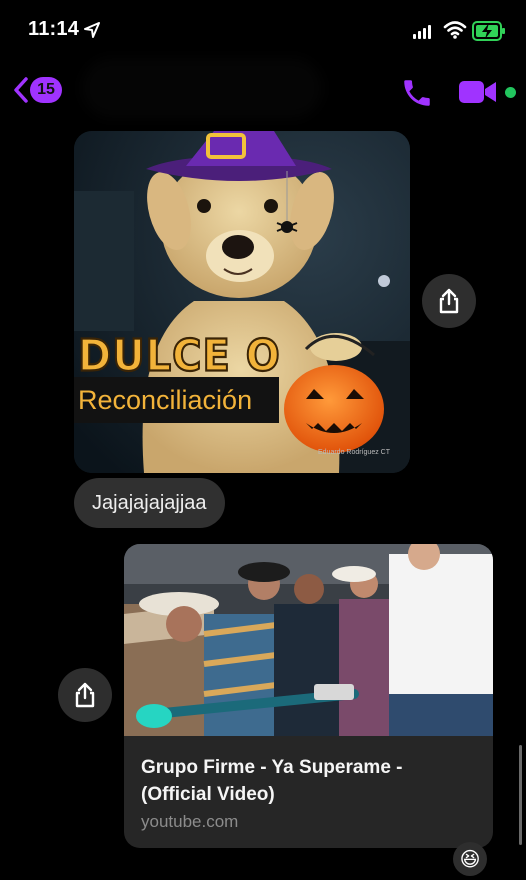 The height and width of the screenshot is (880, 526). What do you see at coordinates (422, 32) in the screenshot?
I see `cellular-signal-icon` at bounding box center [422, 32].